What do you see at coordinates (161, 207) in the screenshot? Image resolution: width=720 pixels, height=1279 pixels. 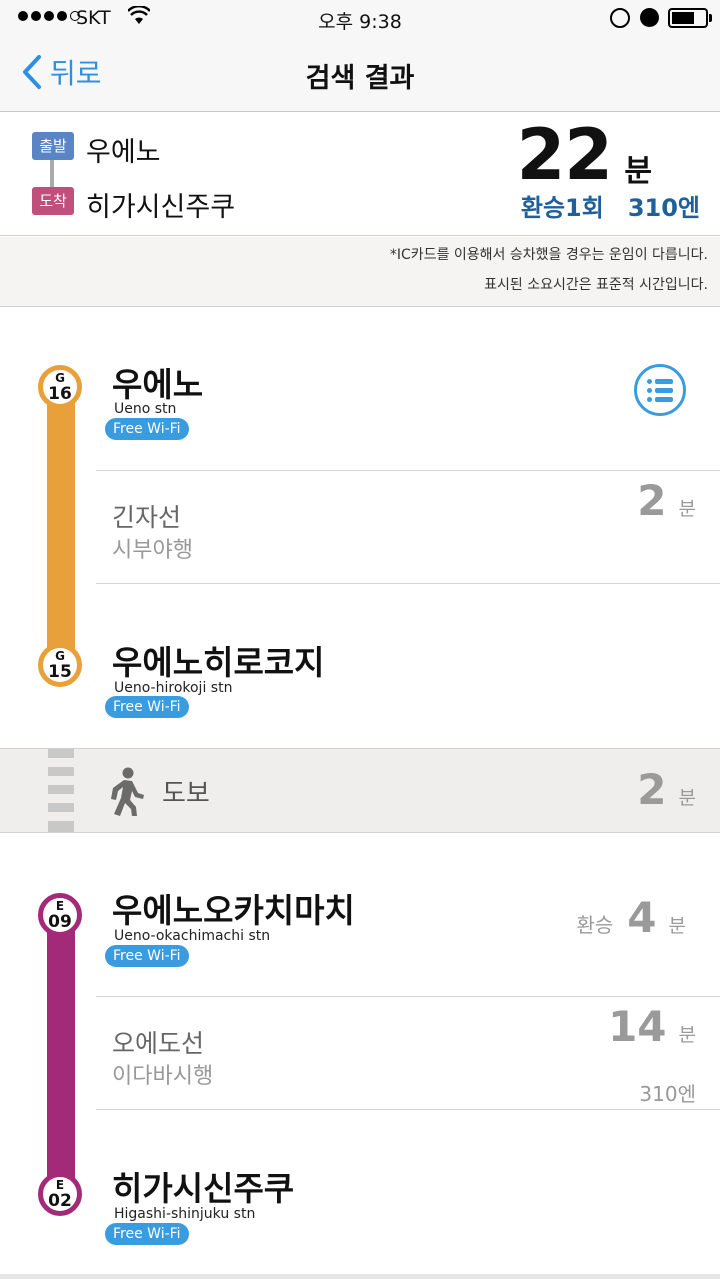 I see `arrival-station: 히가시신주쿠` at bounding box center [161, 207].